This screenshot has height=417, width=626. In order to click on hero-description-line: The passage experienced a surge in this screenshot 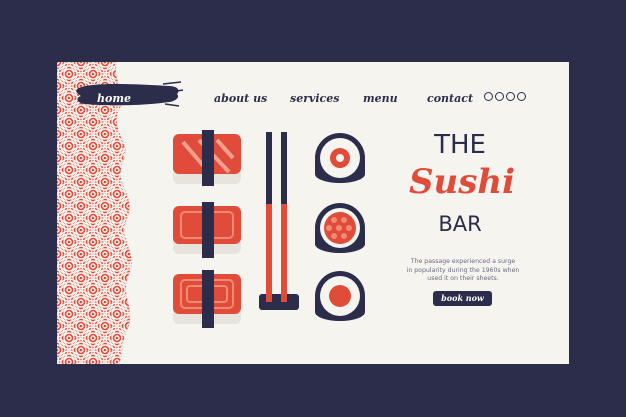, I will do `click(463, 261)`.